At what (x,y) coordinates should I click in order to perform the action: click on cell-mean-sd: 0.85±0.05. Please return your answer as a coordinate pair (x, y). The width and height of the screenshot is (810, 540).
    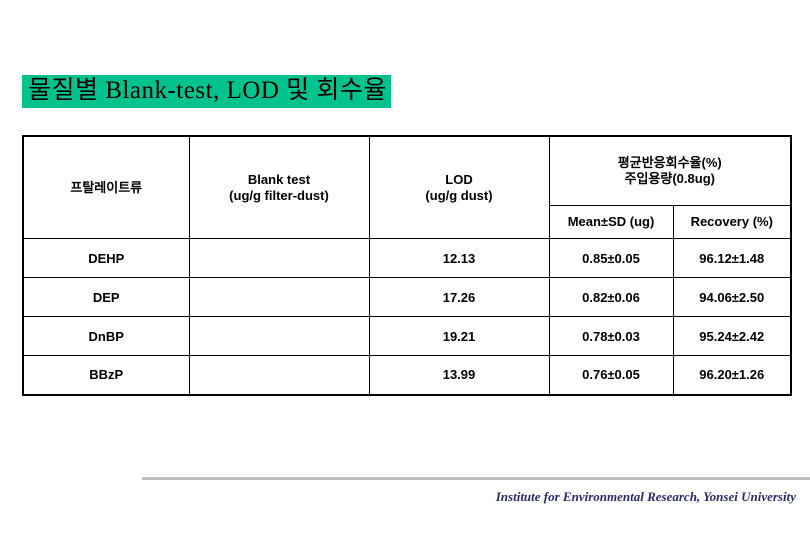
    Looking at the image, I should click on (611, 258).